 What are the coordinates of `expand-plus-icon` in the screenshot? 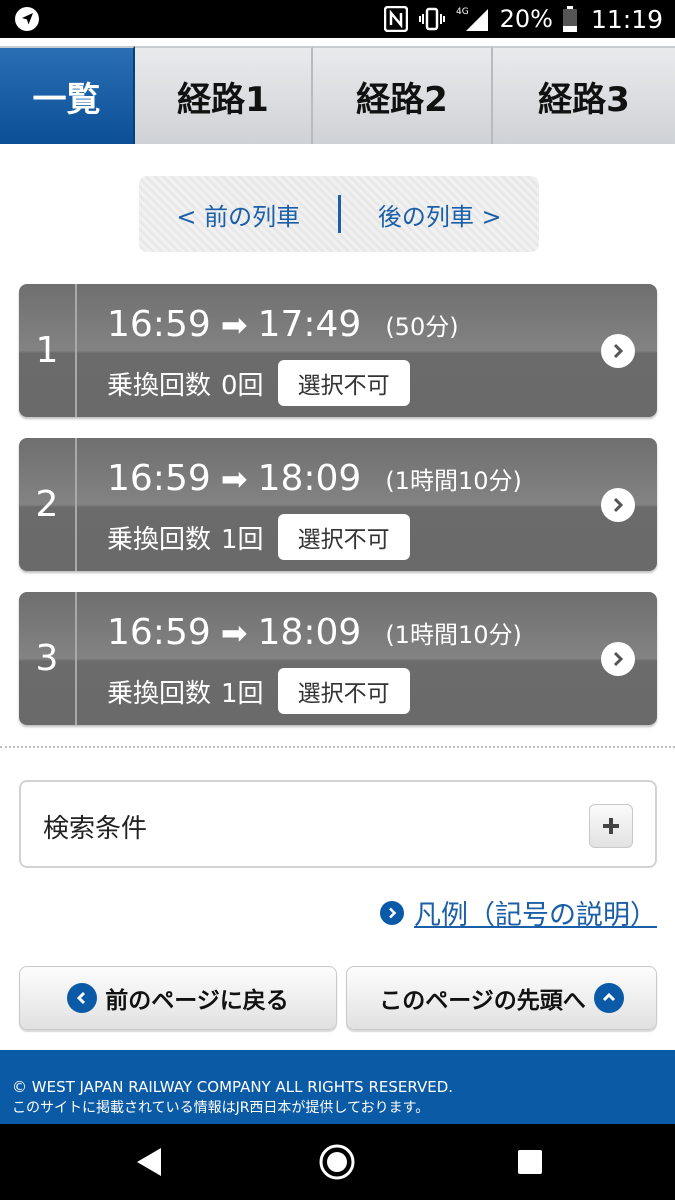 It's located at (611, 826).